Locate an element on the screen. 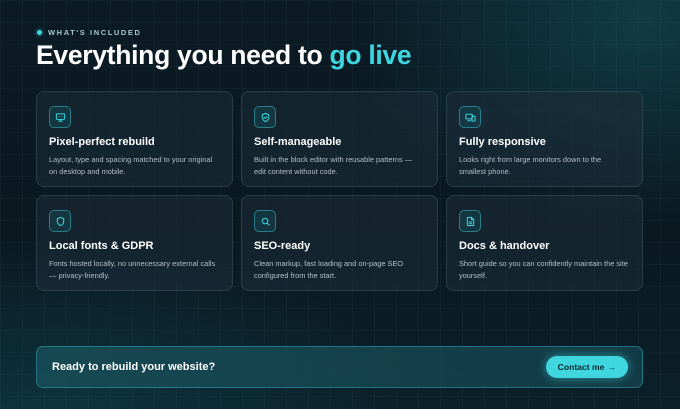  monitor-icon is located at coordinates (60, 117).